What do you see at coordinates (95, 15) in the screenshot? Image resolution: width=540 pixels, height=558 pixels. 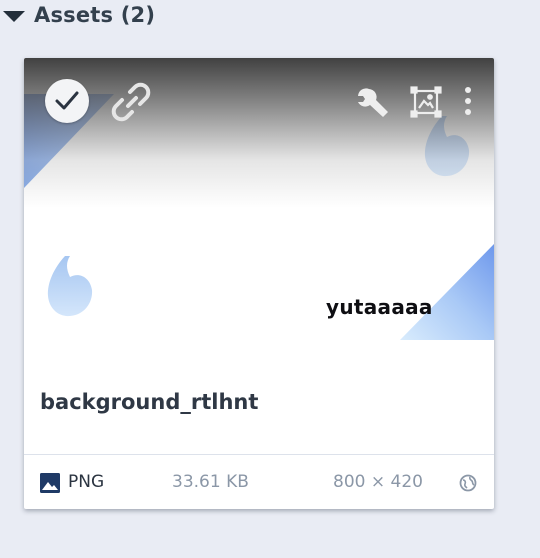 I see `section-title: Assets (2)` at bounding box center [95, 15].